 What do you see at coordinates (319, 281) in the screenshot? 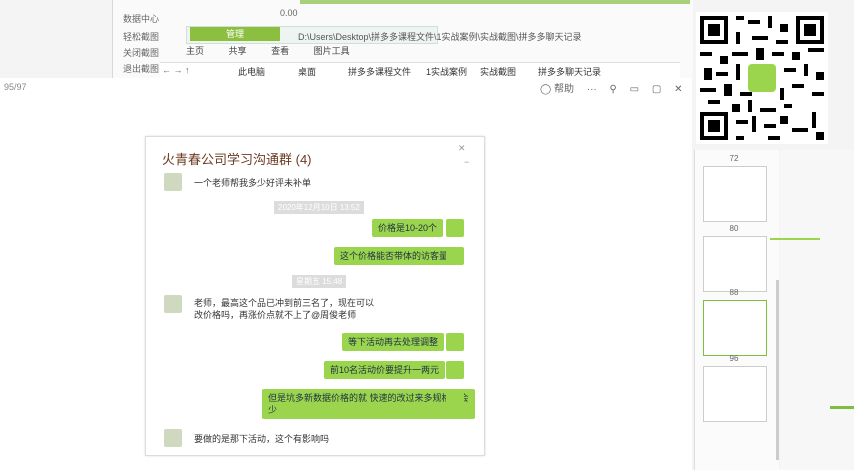
I see `timestamp: 星期五 15:48` at bounding box center [319, 281].